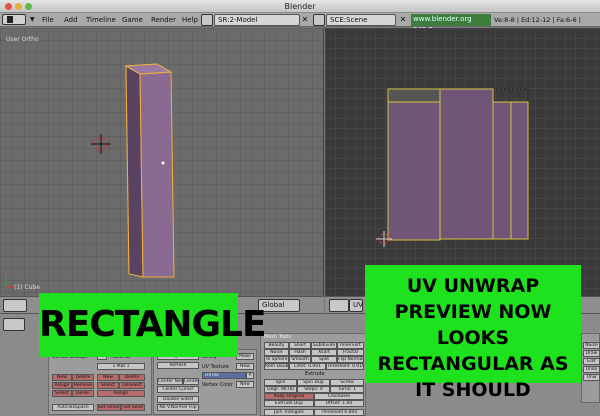 The width and height of the screenshot is (600, 416). What do you see at coordinates (108, 385) in the screenshot?
I see `material-select-button: Select` at bounding box center [108, 385].